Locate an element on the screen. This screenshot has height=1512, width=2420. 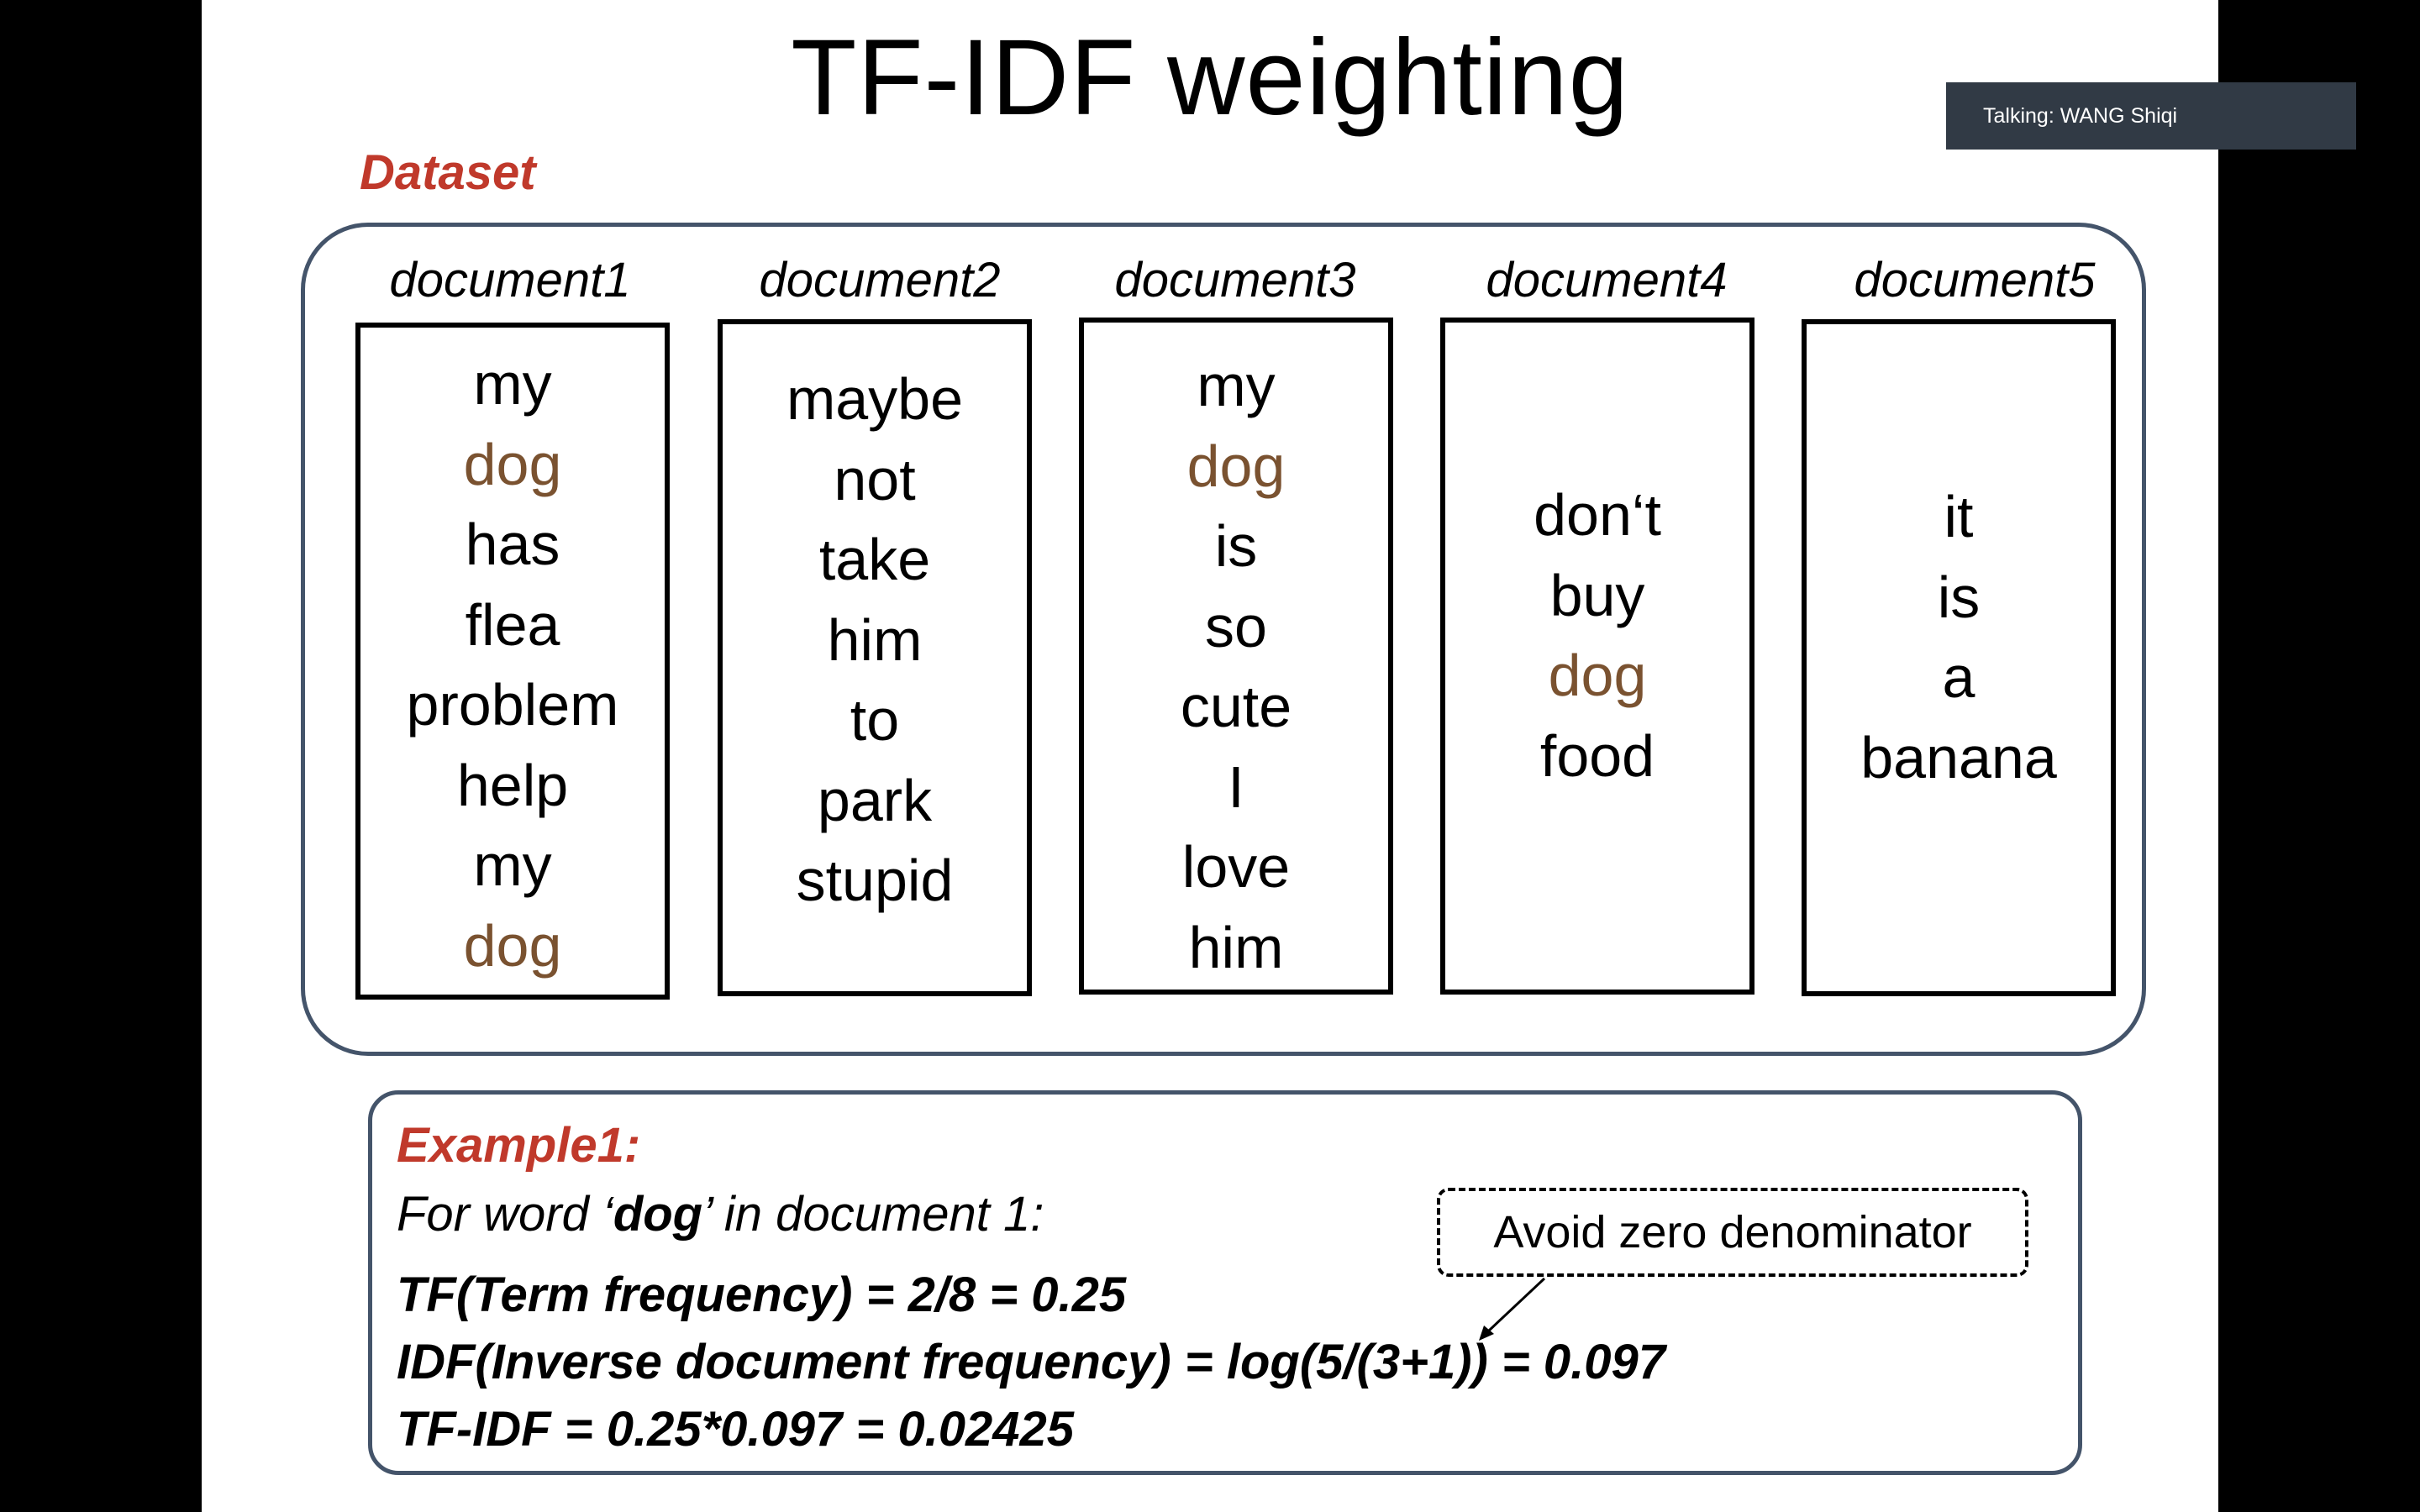
callout-arrow-icon is located at coordinates (1512, 1309).